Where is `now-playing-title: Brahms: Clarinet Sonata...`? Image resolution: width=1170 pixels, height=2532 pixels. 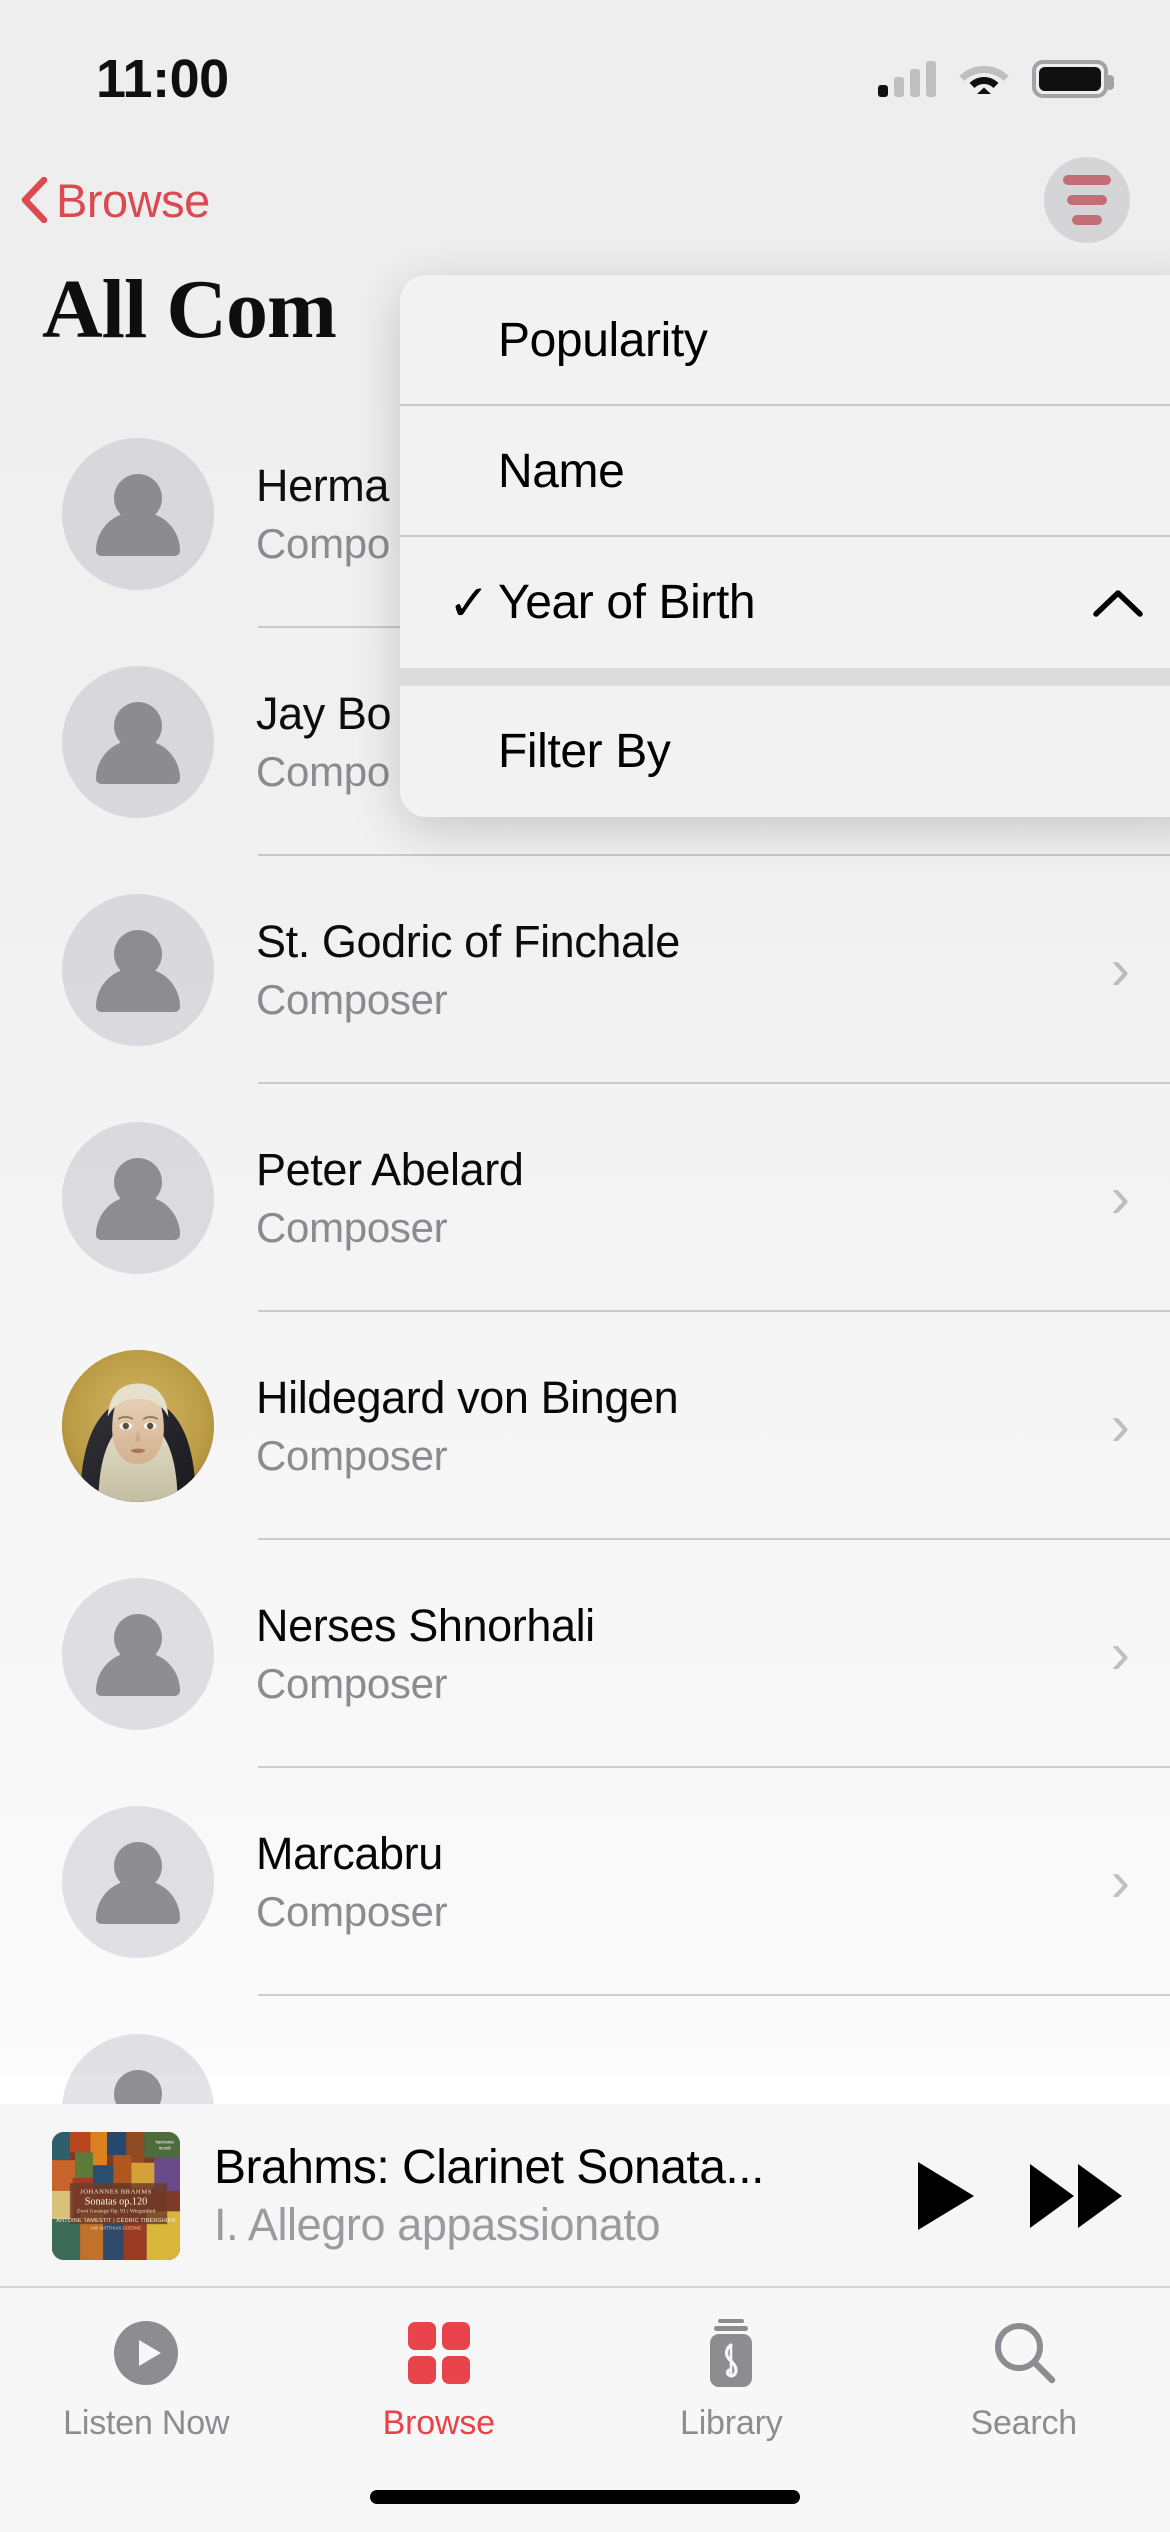 now-playing-title: Brahms: Clarinet Sonata... is located at coordinates (489, 2167).